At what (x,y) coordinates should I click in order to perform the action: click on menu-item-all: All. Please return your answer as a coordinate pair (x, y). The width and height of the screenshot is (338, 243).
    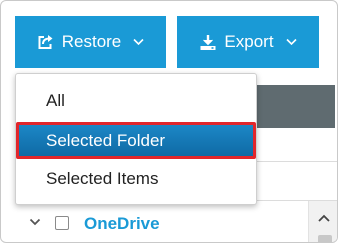
    Looking at the image, I should click on (136, 101).